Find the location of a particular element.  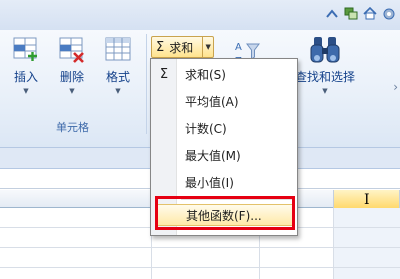

format-dropdown-arrow-icon: ▼ is located at coordinates (118, 91).